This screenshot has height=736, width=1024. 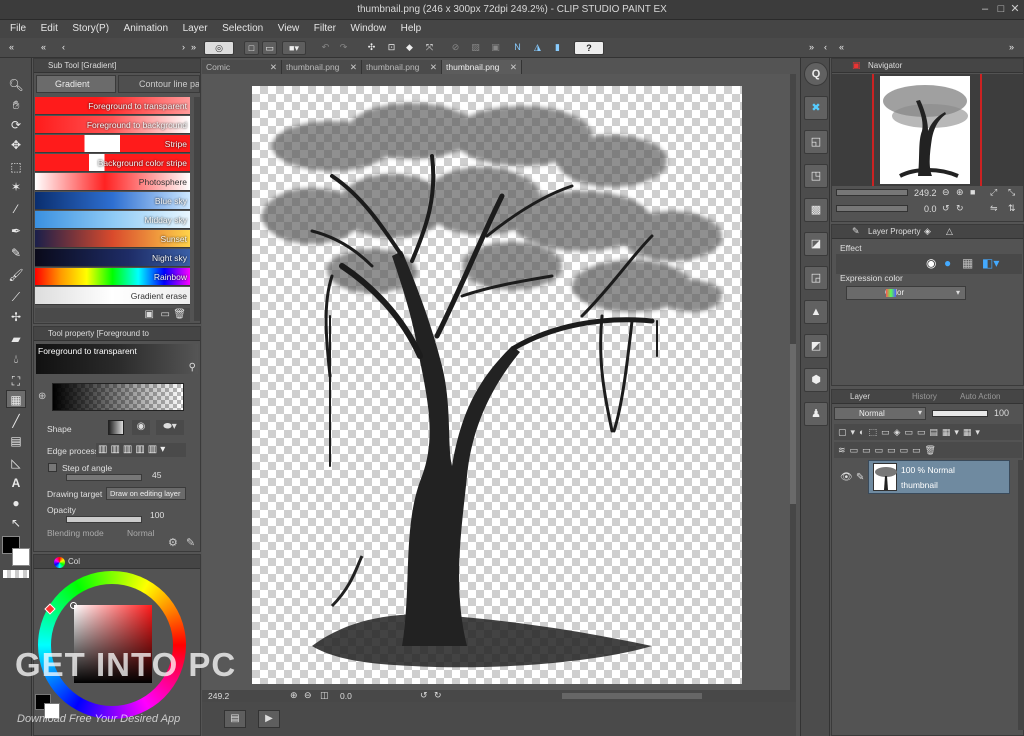 What do you see at coordinates (949, 231) in the screenshot?
I see `tab-icon: △` at bounding box center [949, 231].